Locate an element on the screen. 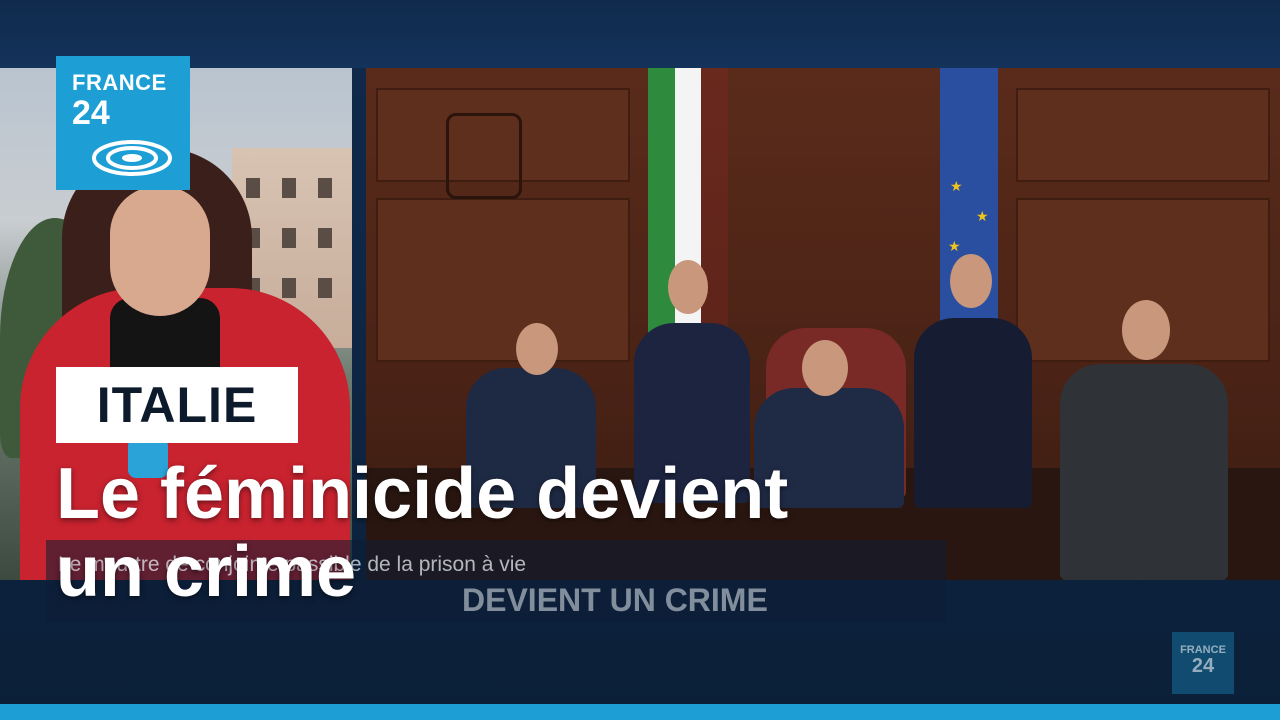 The width and height of the screenshot is (1280, 720). reporter-face is located at coordinates (160, 251).